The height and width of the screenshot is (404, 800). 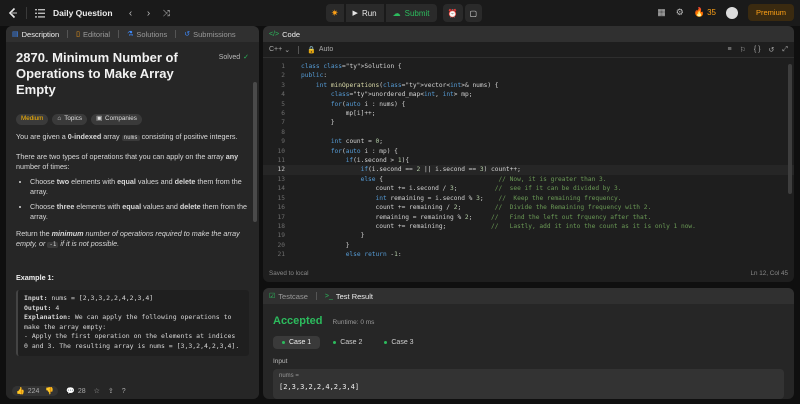 What do you see at coordinates (373, 253) in the screenshot?
I see `line-text: else return -1;` at bounding box center [373, 253].